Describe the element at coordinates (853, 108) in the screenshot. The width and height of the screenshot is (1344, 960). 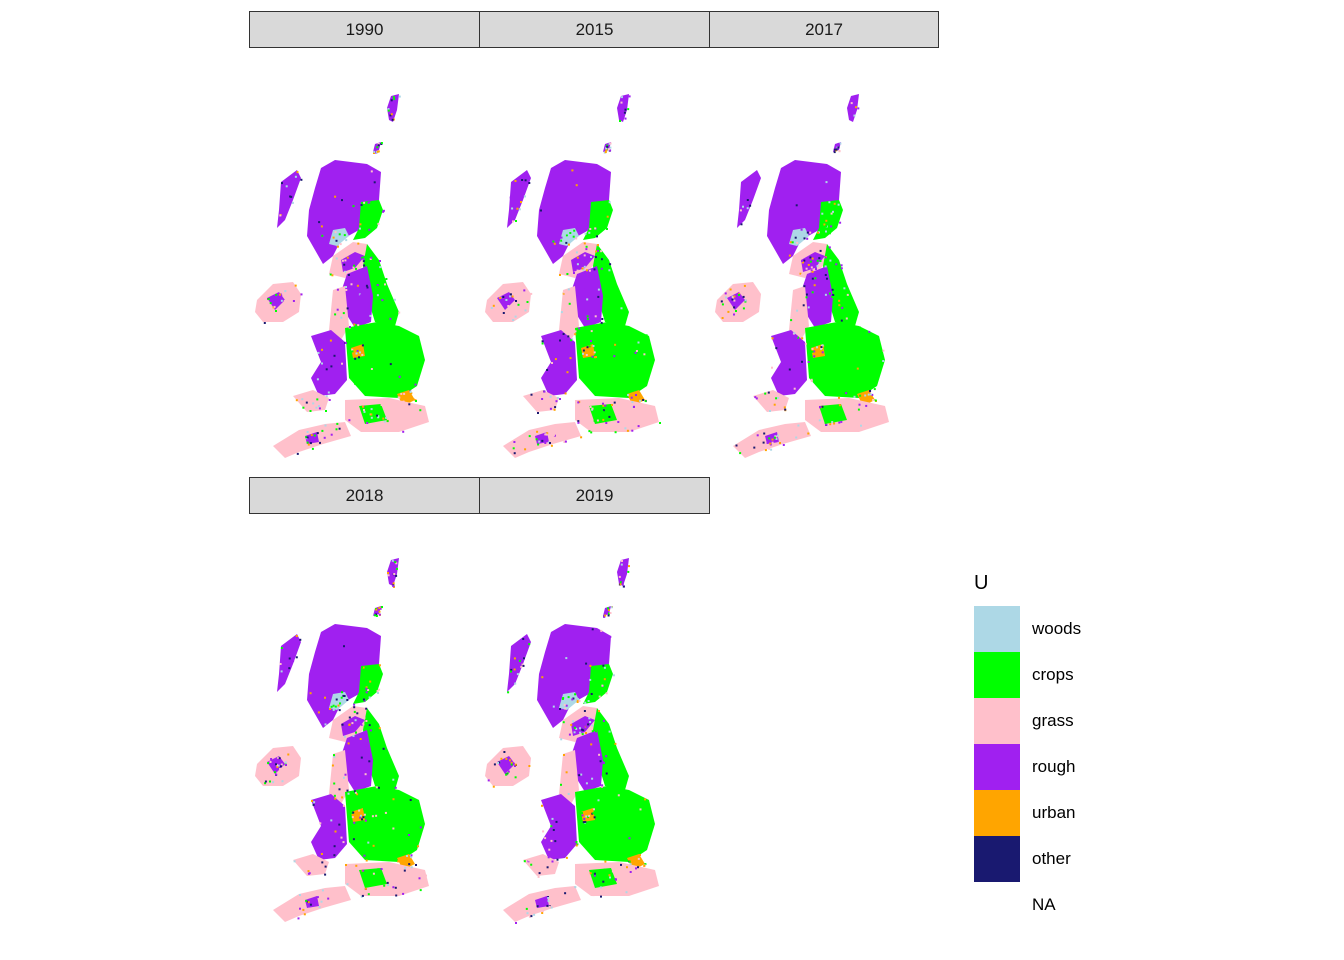
I see `region-shetland-rough` at that location.